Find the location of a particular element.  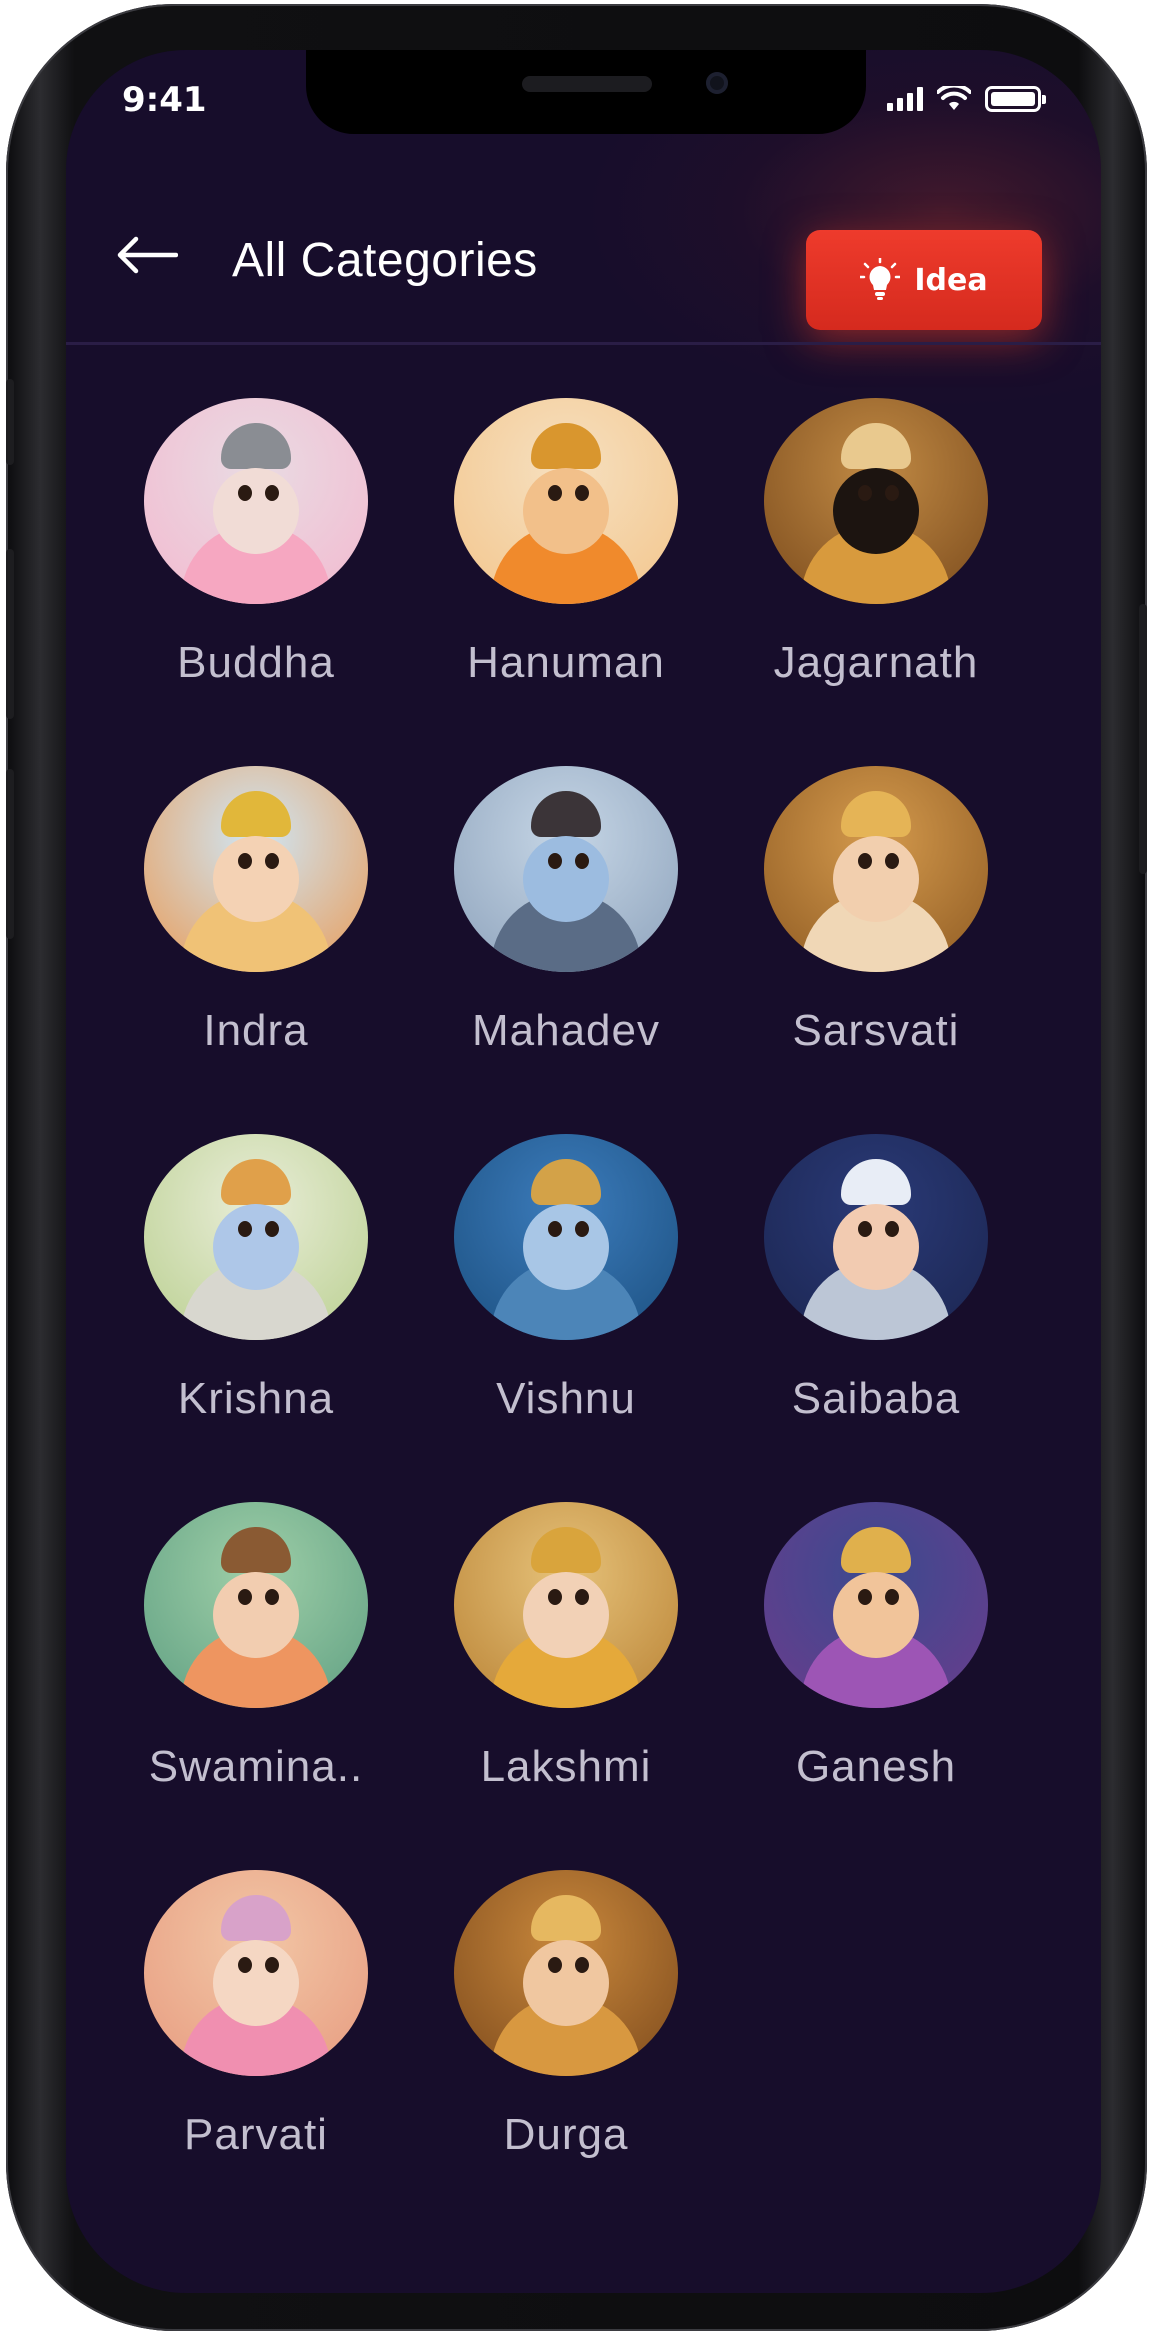

category-item: Sarsvati is located at coordinates (876, 911).